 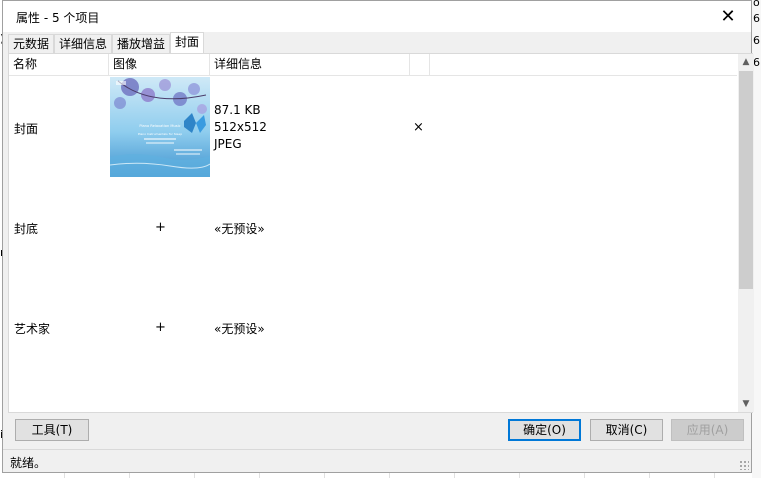 What do you see at coordinates (52, 430) in the screenshot?
I see `tools-button: 工具(T)` at bounding box center [52, 430].